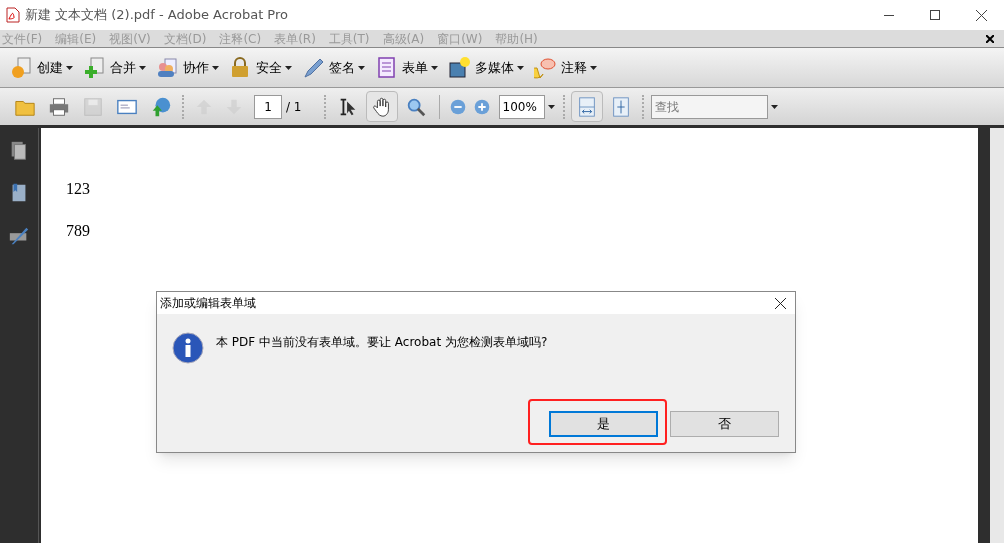  Describe the element at coordinates (95, 67) in the screenshot. I see `document-plus-icon` at that location.